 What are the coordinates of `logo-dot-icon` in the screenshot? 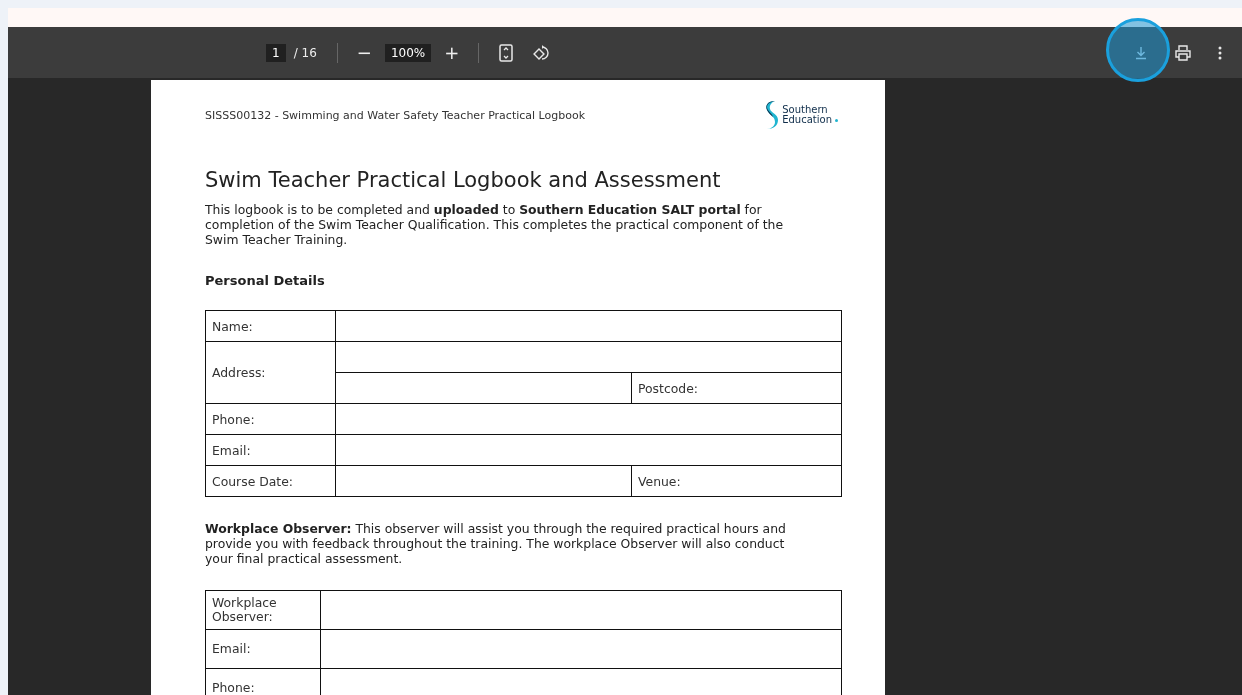 It's located at (836, 120).